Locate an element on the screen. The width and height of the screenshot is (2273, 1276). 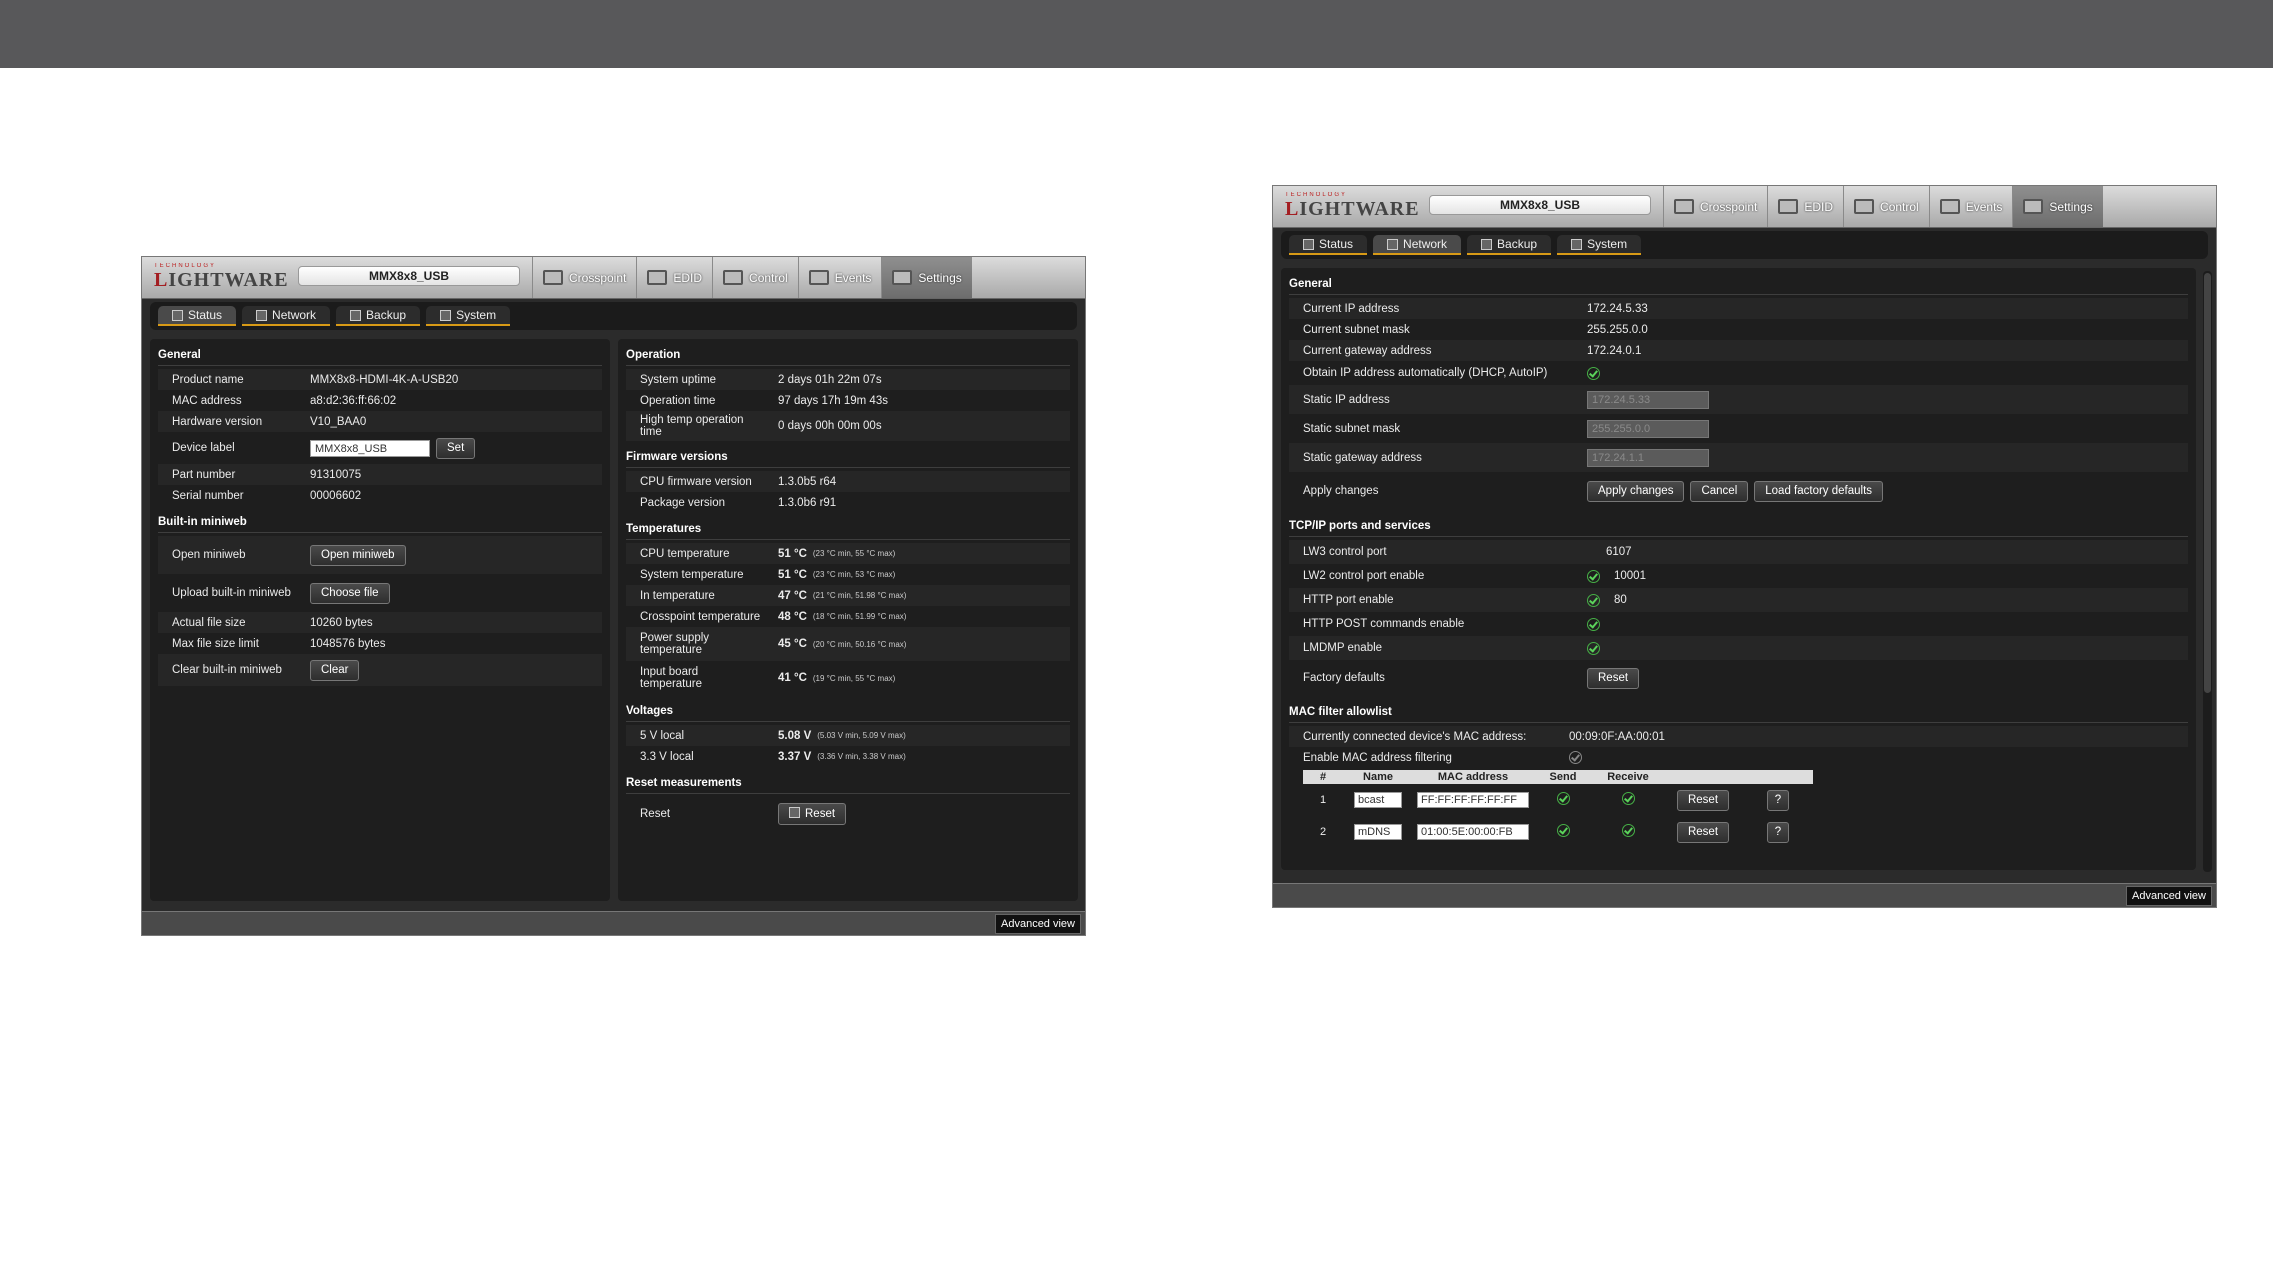
clear-button: Clear is located at coordinates (335, 670).